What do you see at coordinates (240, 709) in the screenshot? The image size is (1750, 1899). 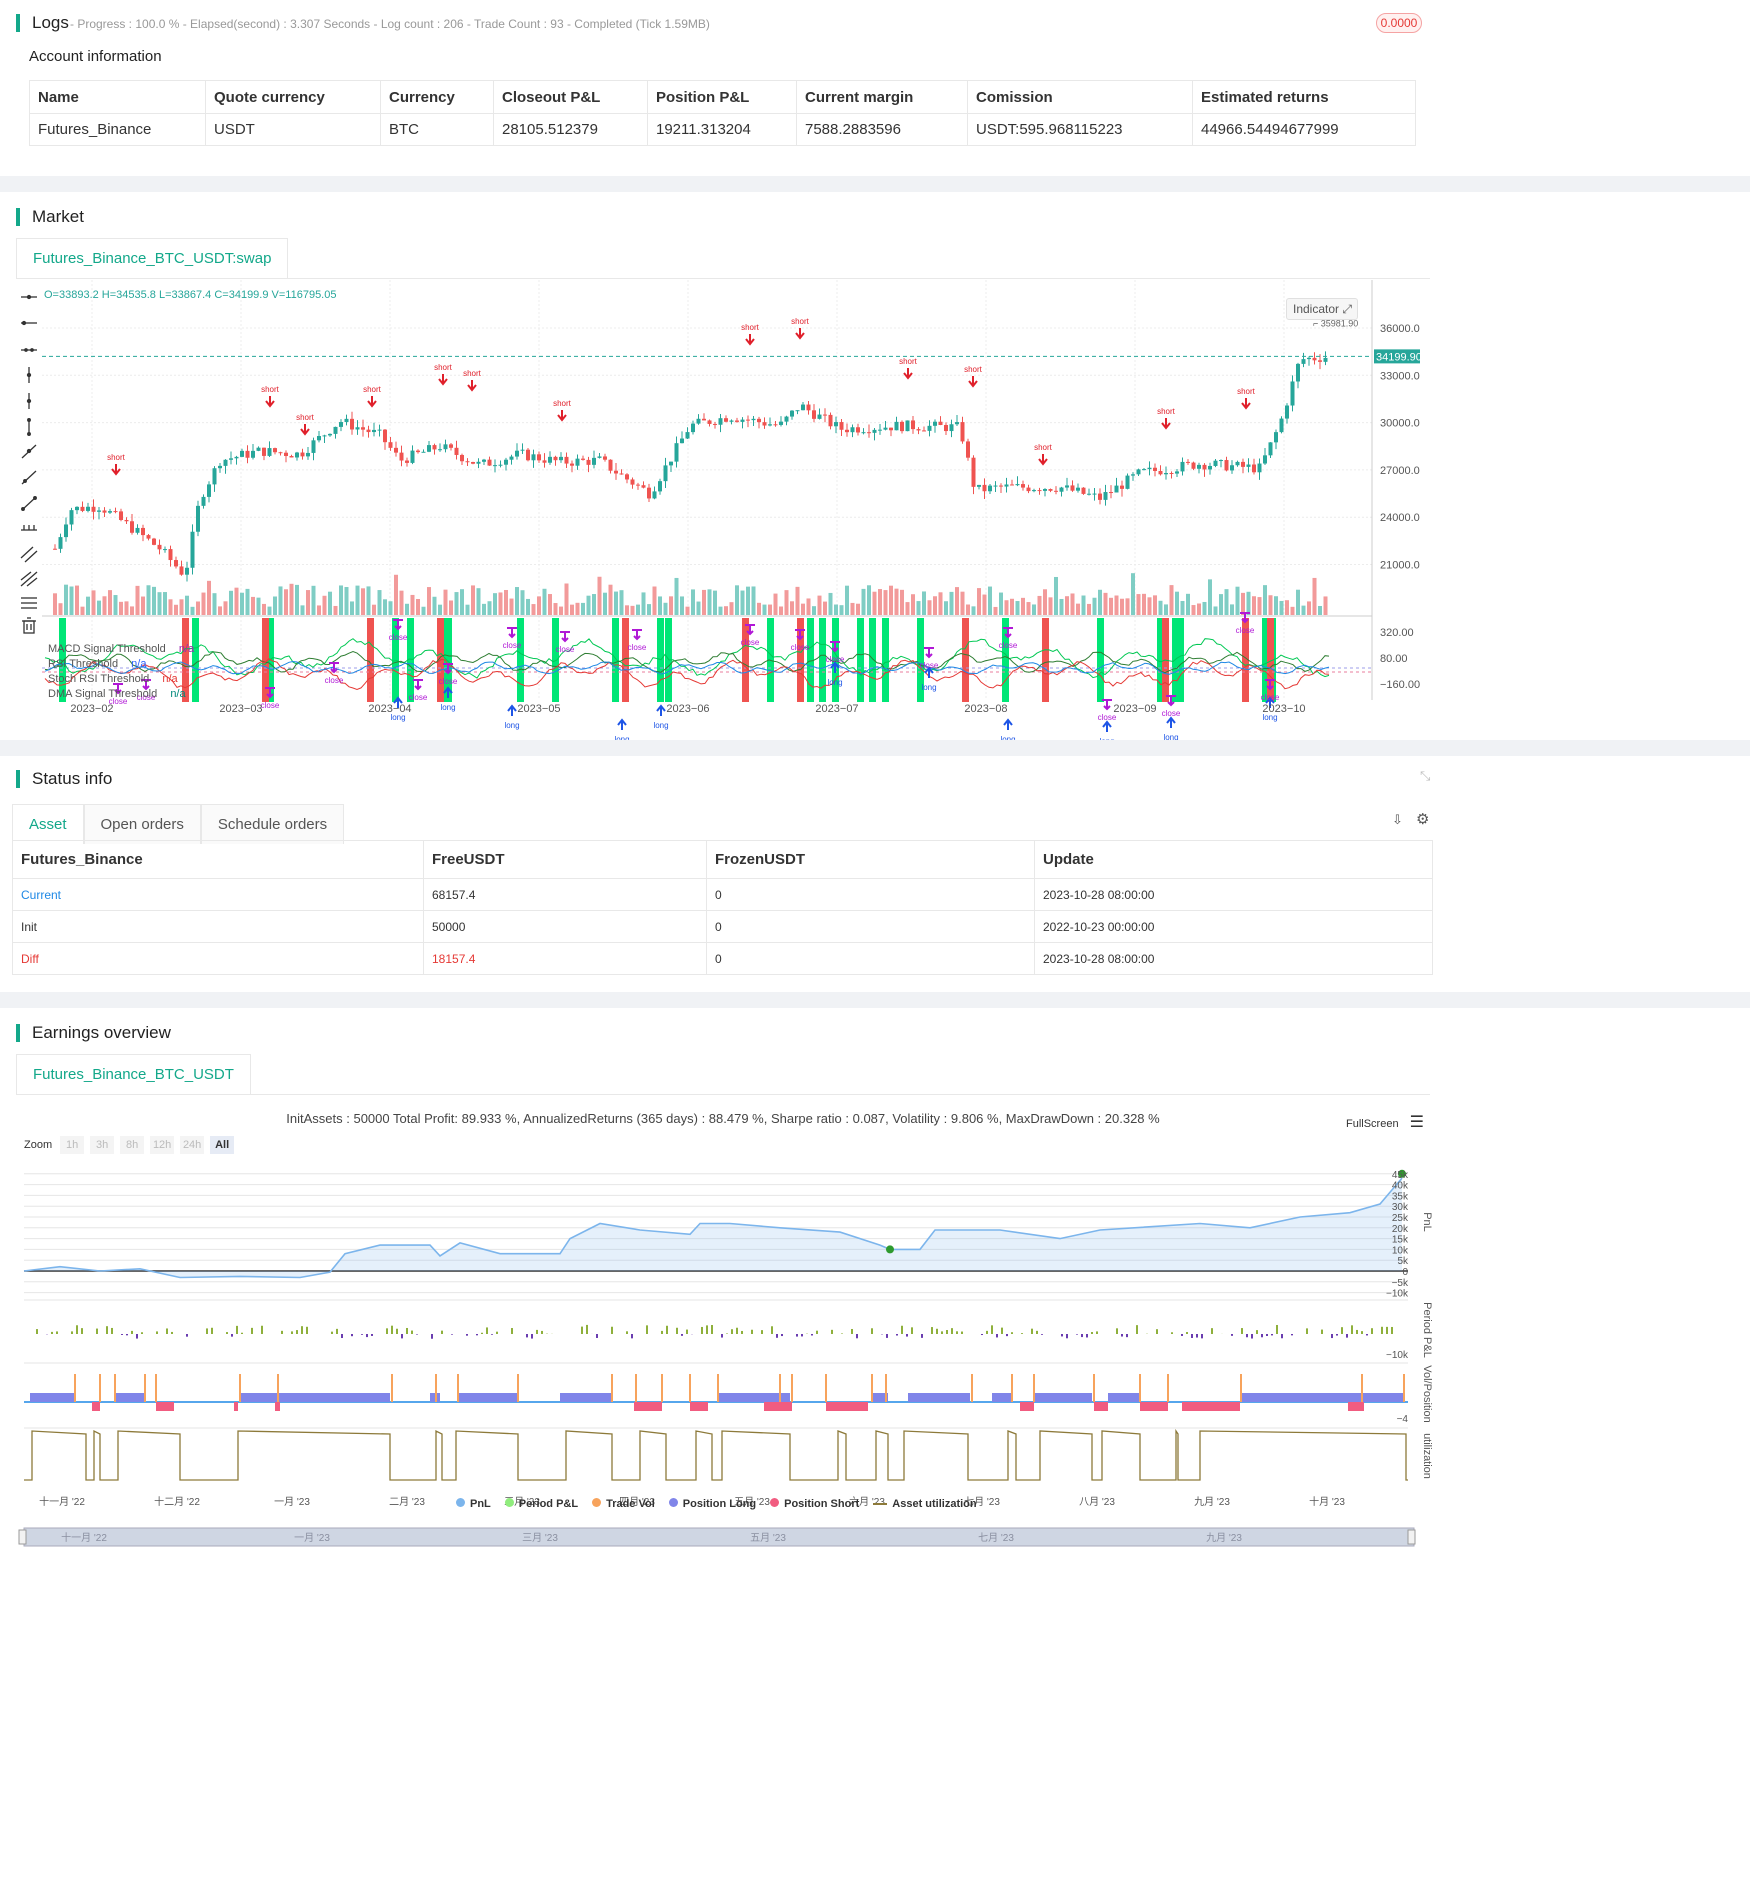 I see `date-tick: 2023−03` at bounding box center [240, 709].